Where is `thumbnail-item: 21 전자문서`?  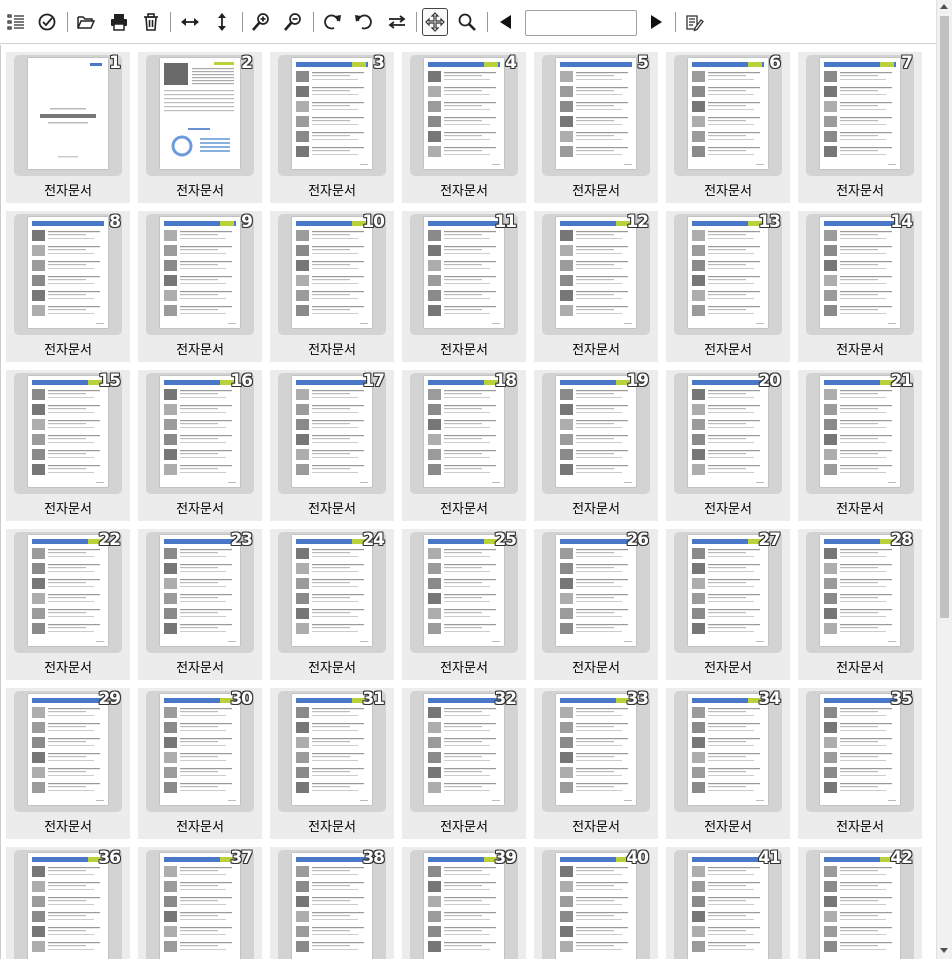
thumbnail-item: 21 전자문서 is located at coordinates (860, 445).